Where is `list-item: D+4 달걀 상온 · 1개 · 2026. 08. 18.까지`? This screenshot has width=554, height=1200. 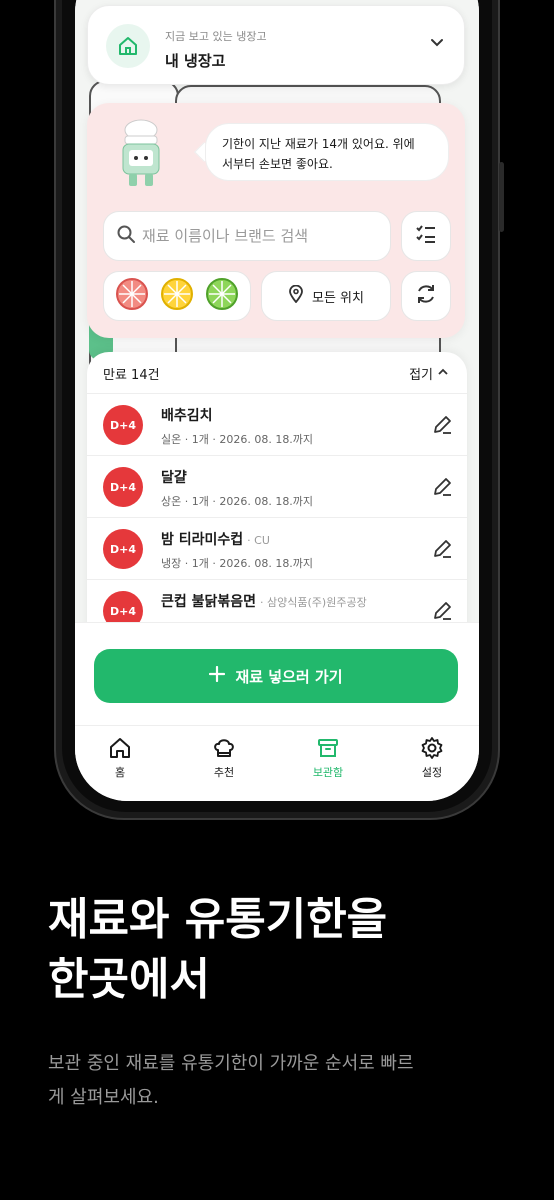 list-item: D+4 달걀 상온 · 1개 · 2026. 08. 18.까지 is located at coordinates (277, 487).